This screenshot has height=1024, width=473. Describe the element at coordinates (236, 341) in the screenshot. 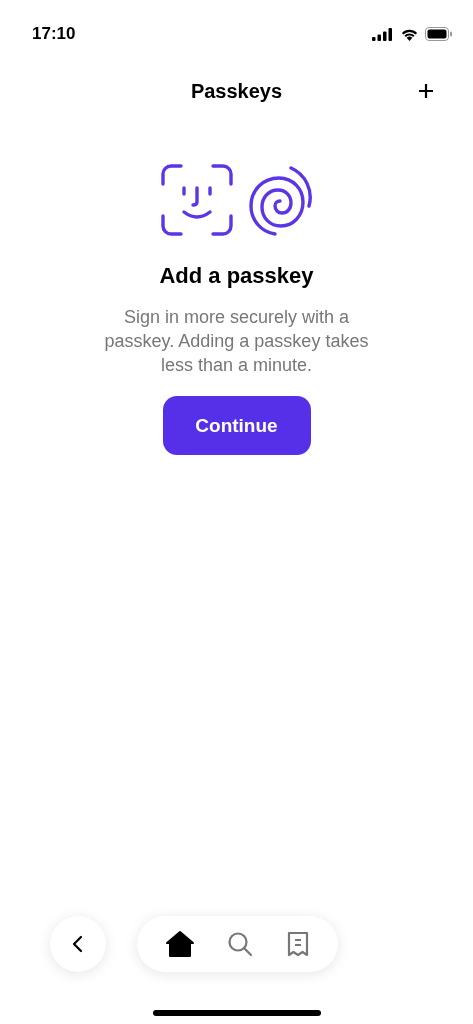

I see `empty-state-description: Sign in more securely with a passkey. Adding a passkey takes less than a minute.` at that location.